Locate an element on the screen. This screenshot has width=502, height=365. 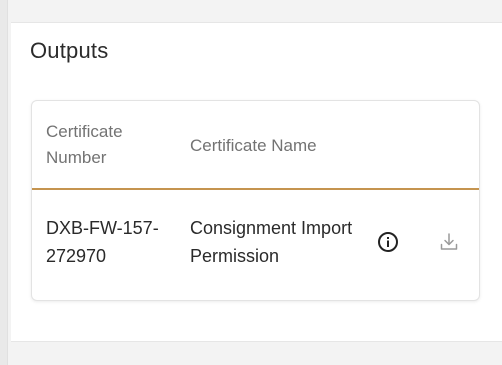
info-icon is located at coordinates (388, 242).